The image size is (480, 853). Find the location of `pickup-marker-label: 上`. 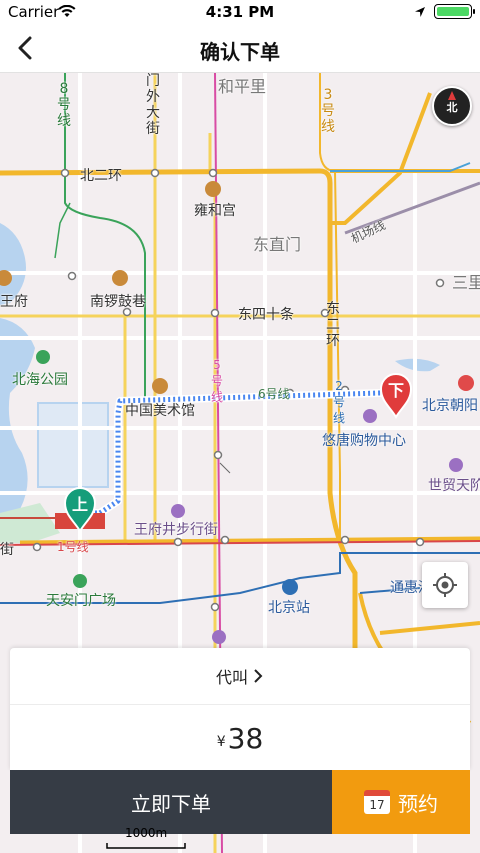

pickup-marker-label: 上 is located at coordinates (79, 504).